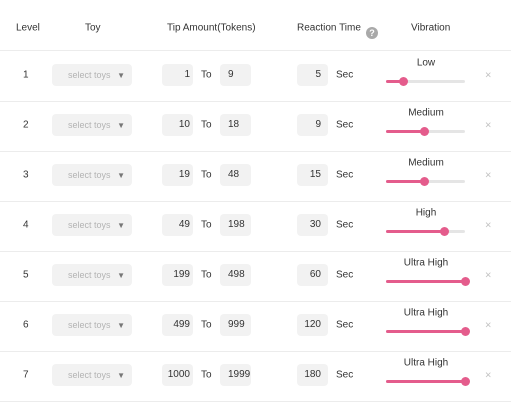 The width and height of the screenshot is (511, 411). What do you see at coordinates (26, 325) in the screenshot?
I see `row-level: 6` at bounding box center [26, 325].